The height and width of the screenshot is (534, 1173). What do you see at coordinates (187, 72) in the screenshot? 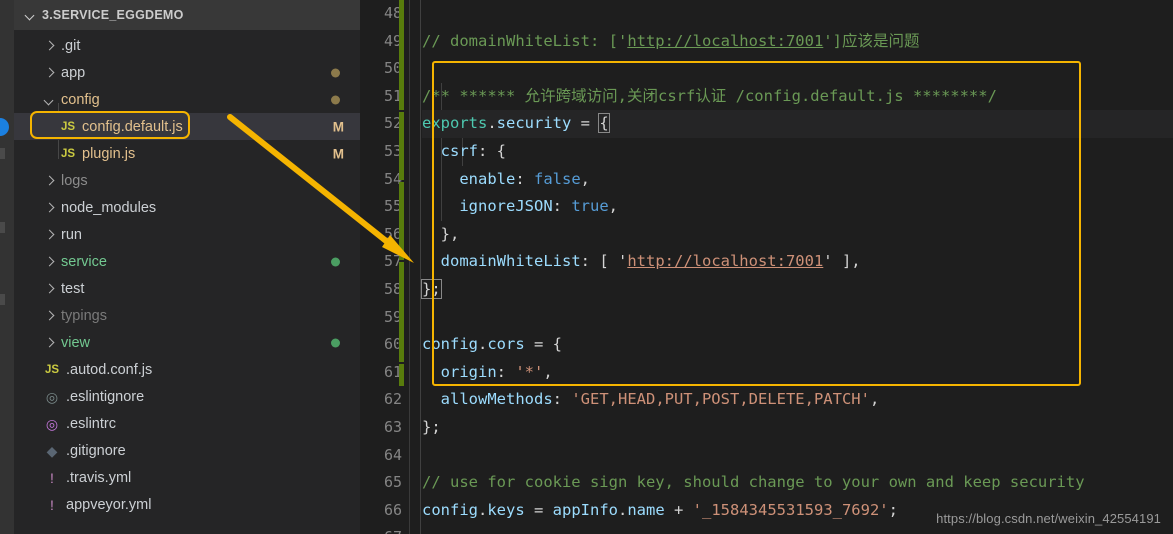
I see `tree-item-app: app` at bounding box center [187, 72].